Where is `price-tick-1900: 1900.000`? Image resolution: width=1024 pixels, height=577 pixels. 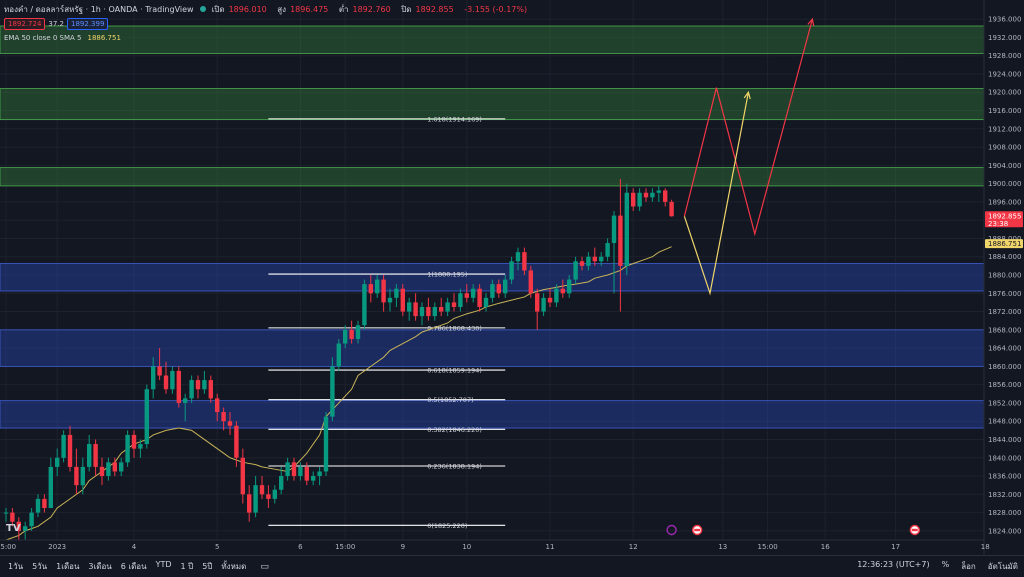 price-tick-1900: 1900.000 is located at coordinates (1004, 184).